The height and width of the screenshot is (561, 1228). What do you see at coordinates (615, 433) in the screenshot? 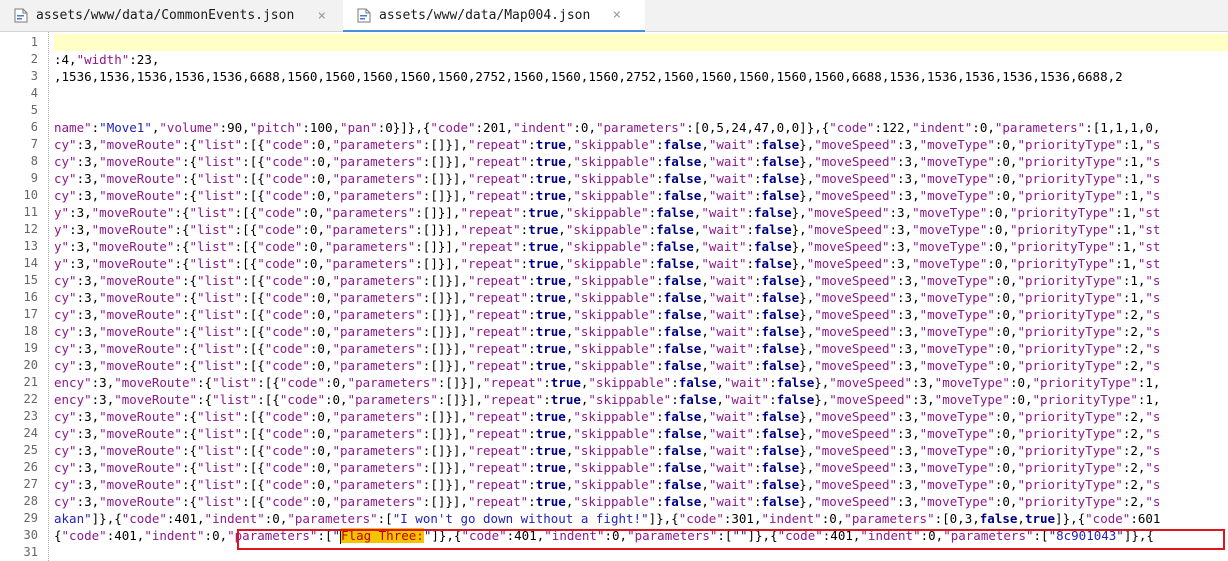
I see `code-token: "skippable"` at bounding box center [615, 433].